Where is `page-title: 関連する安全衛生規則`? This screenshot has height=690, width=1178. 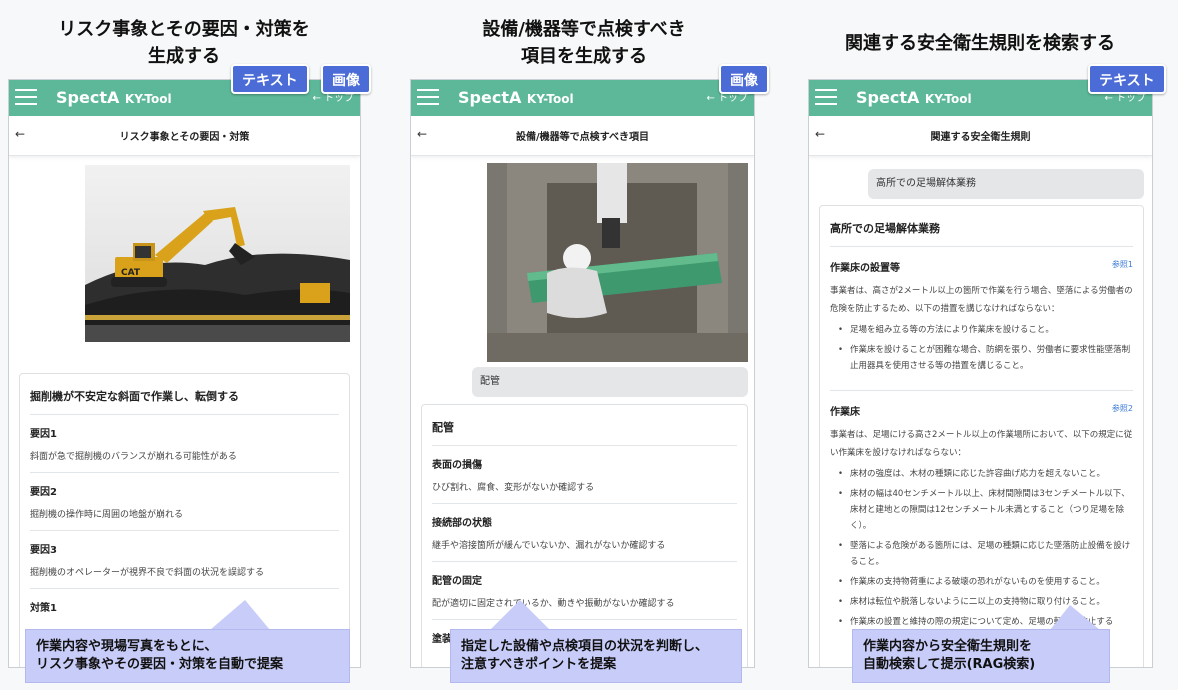
page-title: 関連する安全衛生規則 is located at coordinates (980, 137).